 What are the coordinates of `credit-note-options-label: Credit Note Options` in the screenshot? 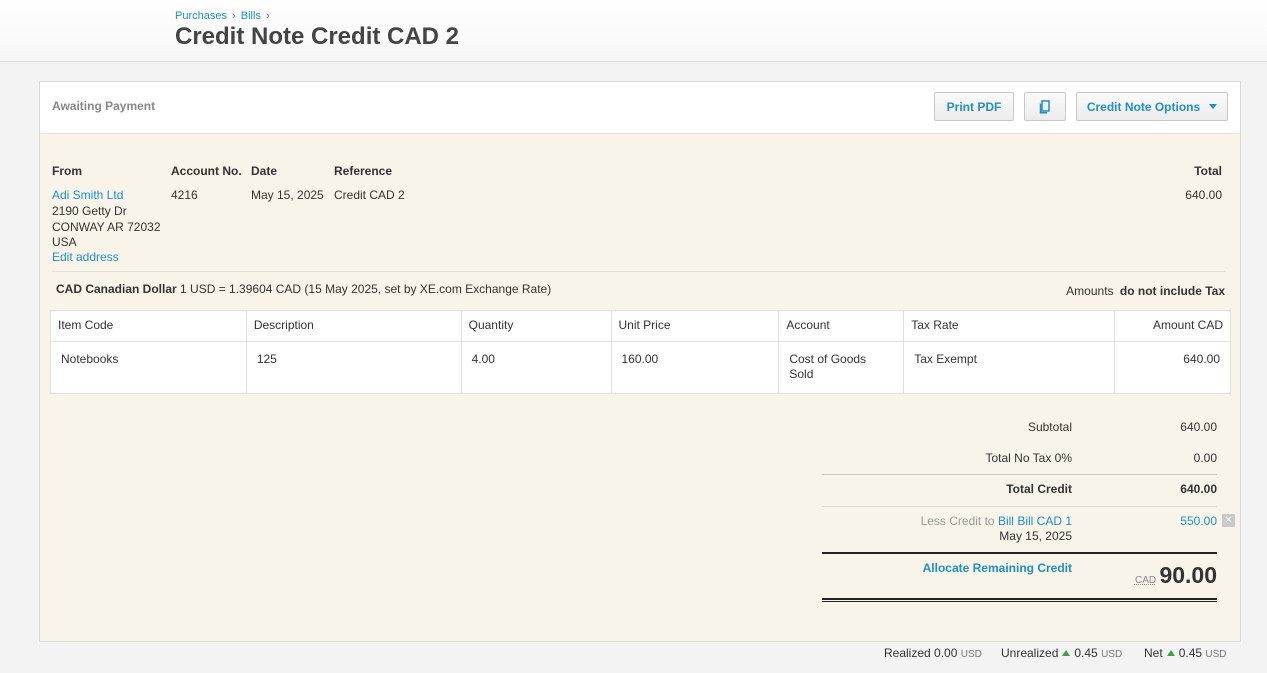 It's located at (1143, 106).